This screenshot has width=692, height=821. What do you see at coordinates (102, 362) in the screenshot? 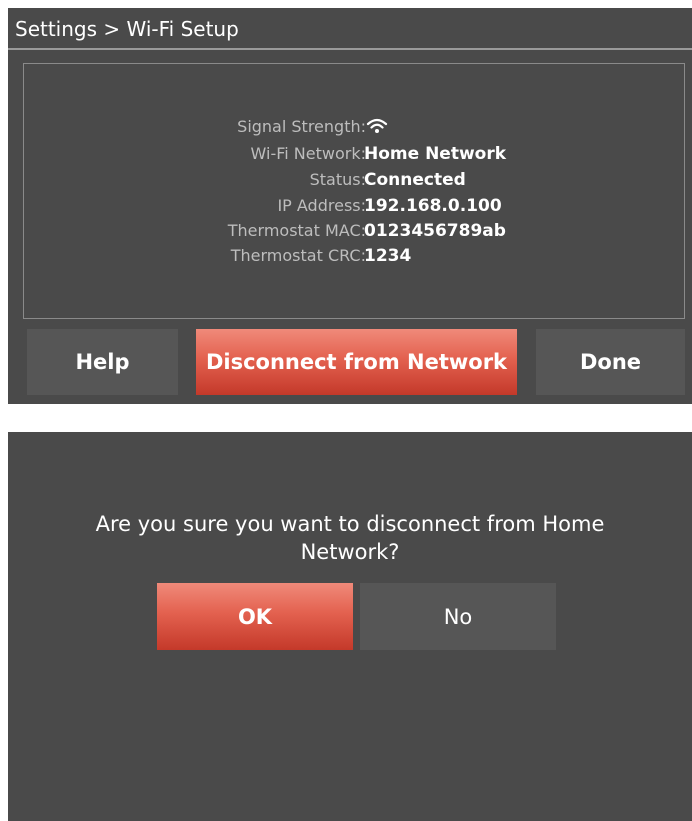
I see `help-button: Help` at bounding box center [102, 362].